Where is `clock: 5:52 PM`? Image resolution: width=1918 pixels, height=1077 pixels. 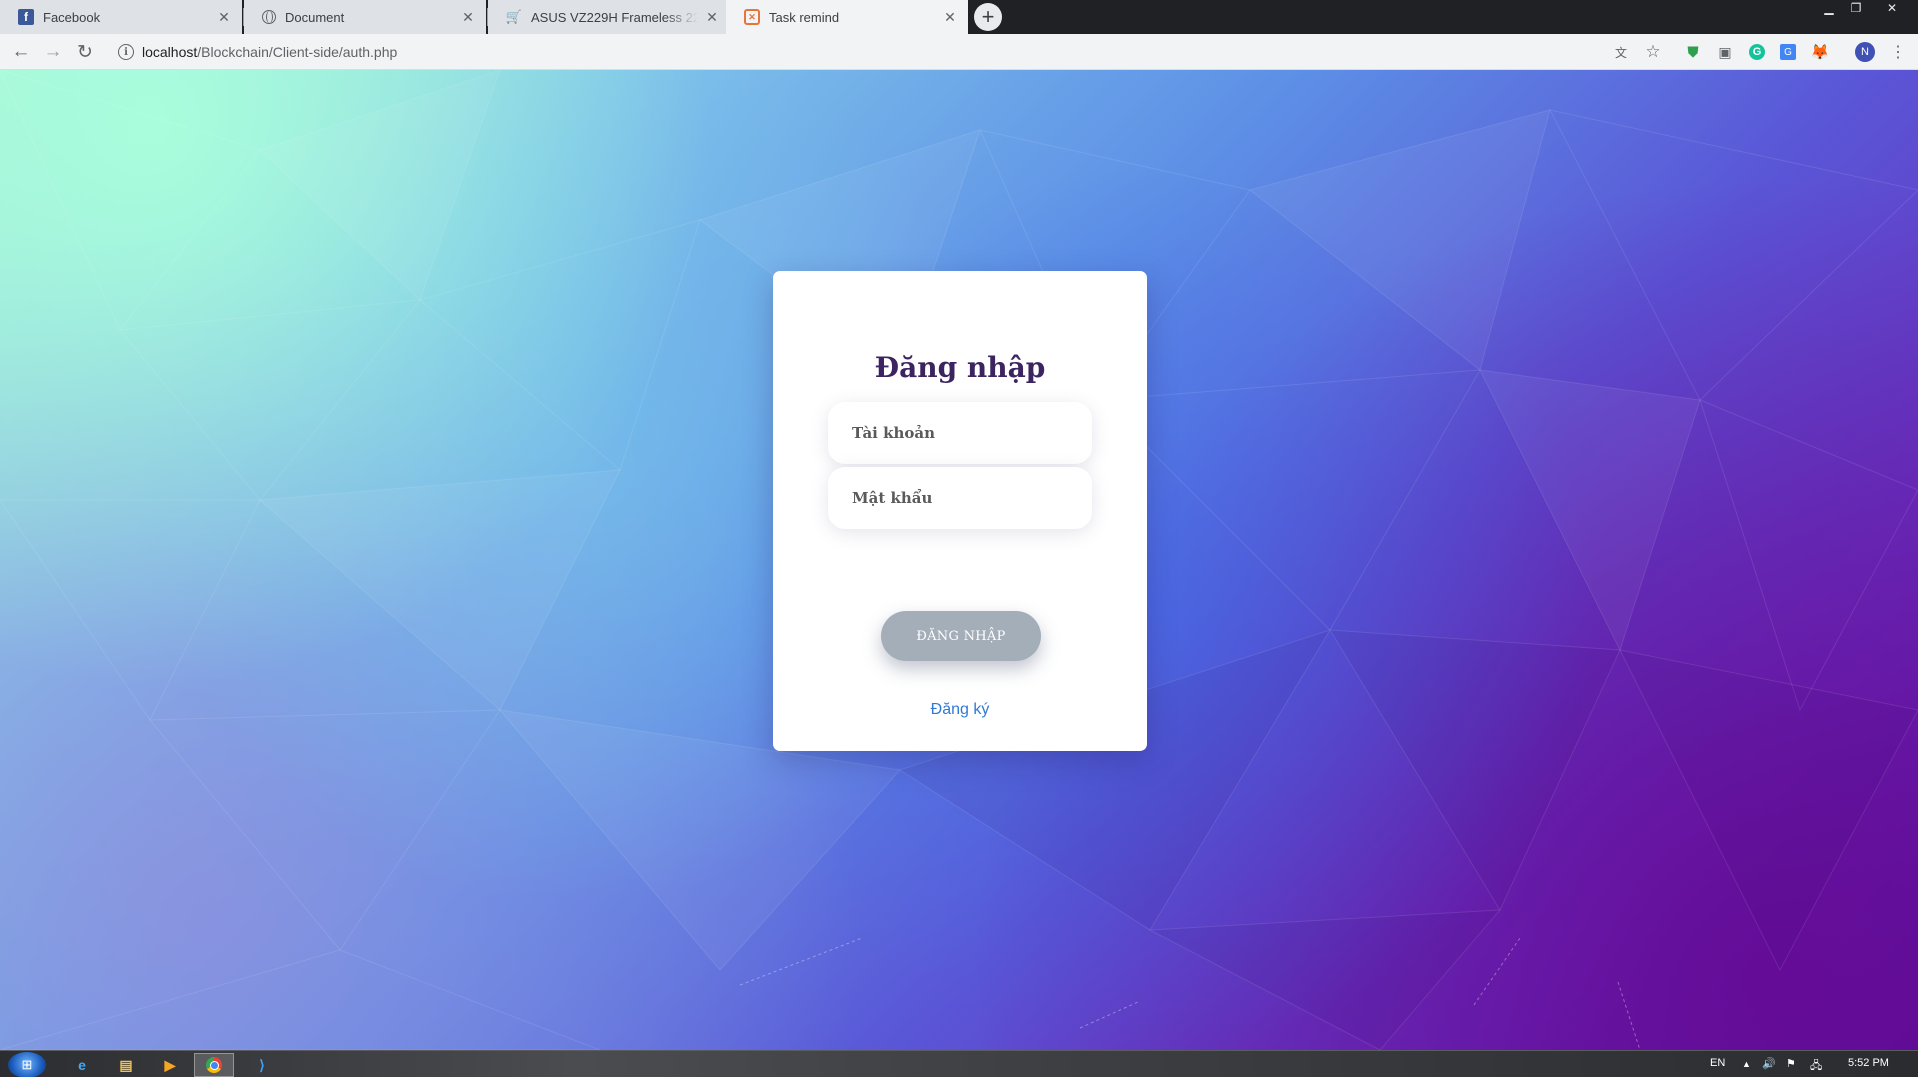
clock: 5:52 PM is located at coordinates (1868, 1063).